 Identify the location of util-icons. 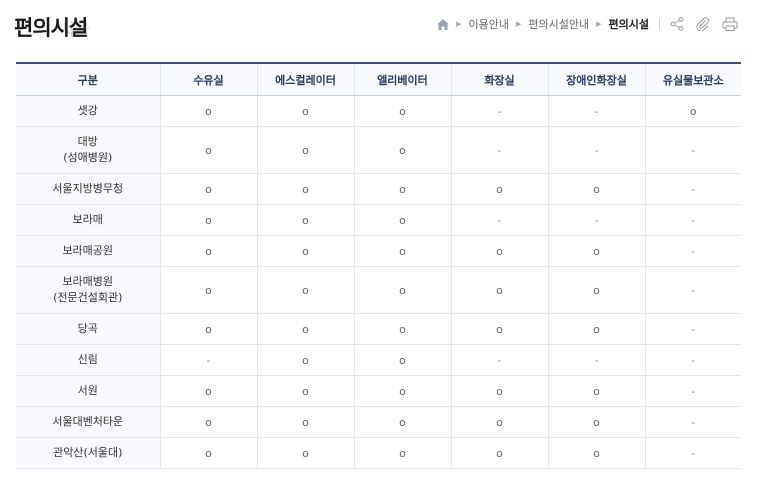
(704, 24).